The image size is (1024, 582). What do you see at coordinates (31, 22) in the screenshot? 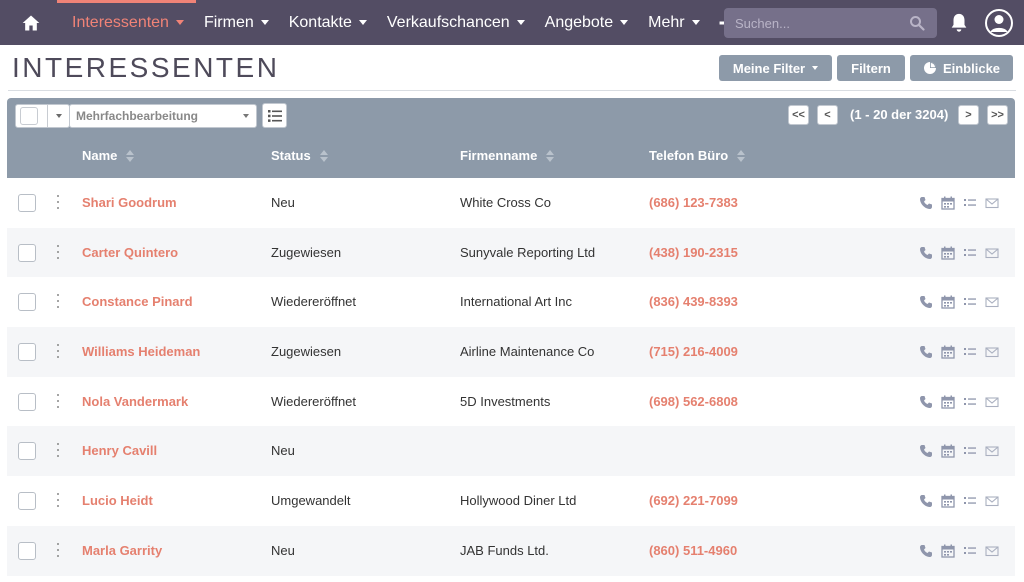
I see `home-button` at bounding box center [31, 22].